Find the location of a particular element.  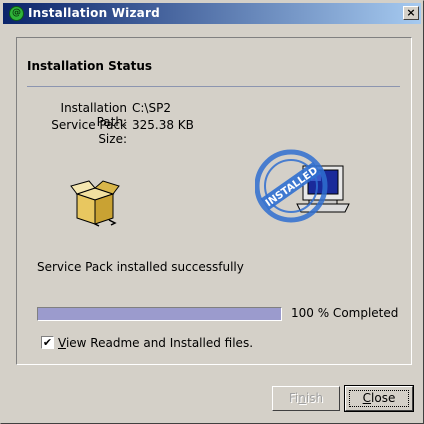

open-box-icon is located at coordinates (95, 203).